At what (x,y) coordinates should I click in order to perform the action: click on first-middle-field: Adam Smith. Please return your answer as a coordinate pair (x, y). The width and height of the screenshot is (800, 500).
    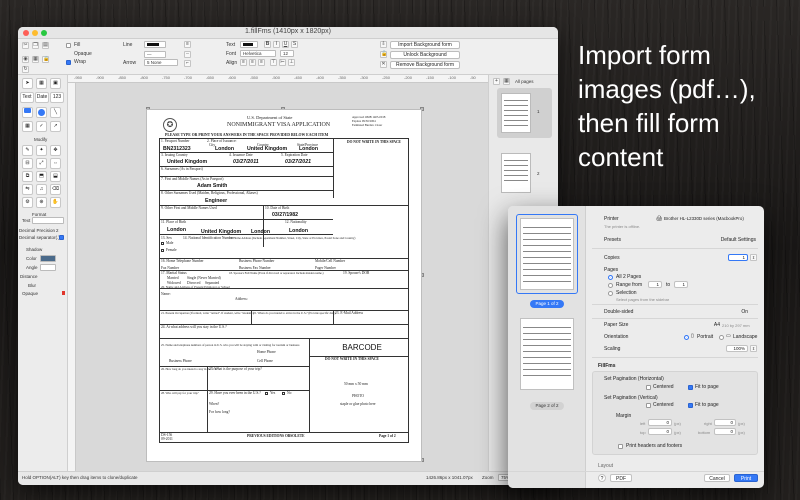
    Looking at the image, I should click on (212, 186).